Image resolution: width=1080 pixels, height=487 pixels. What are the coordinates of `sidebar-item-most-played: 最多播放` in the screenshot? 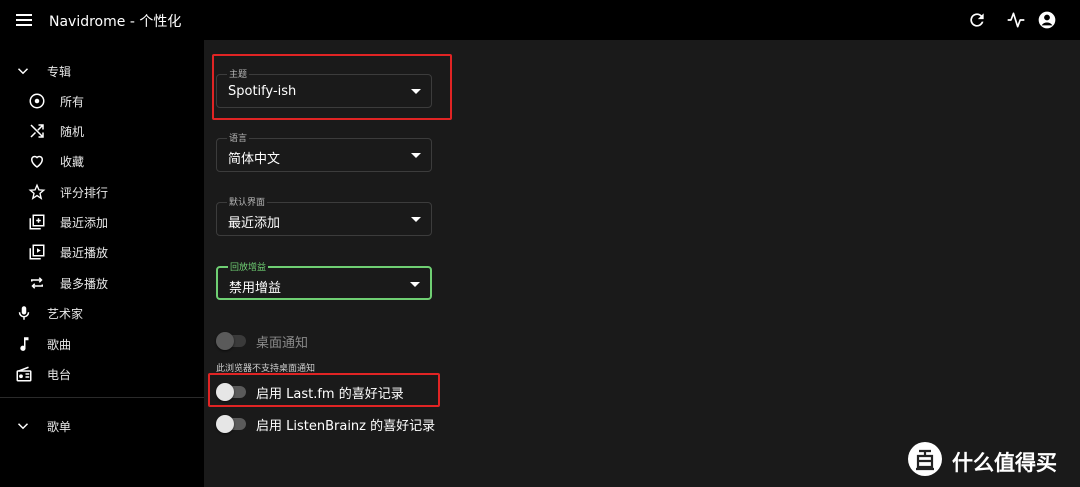 It's located at (102, 283).